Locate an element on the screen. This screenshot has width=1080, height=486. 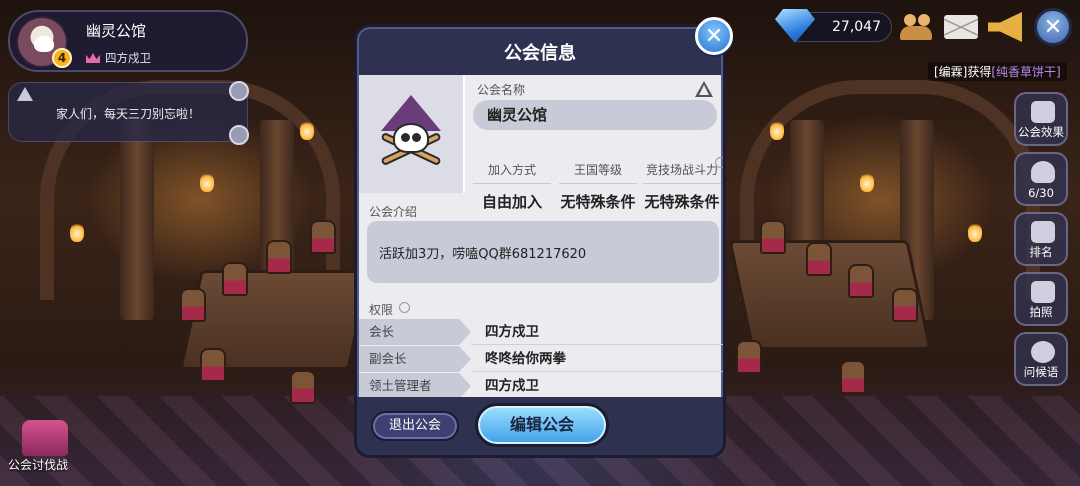
guild-card: 4 幽灵公馆 四方戍卫 is located at coordinates (128, 41).